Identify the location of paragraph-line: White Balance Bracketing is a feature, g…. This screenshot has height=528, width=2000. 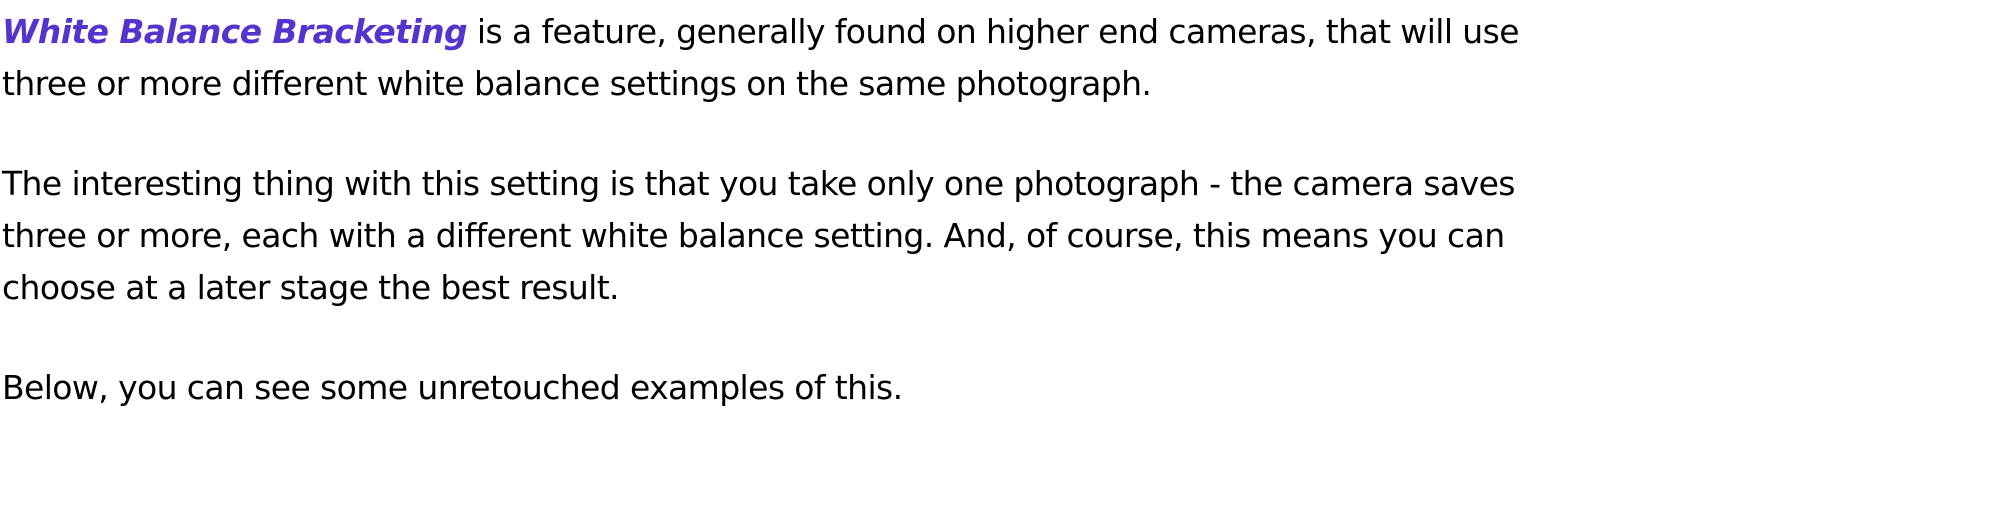
(1001, 32).